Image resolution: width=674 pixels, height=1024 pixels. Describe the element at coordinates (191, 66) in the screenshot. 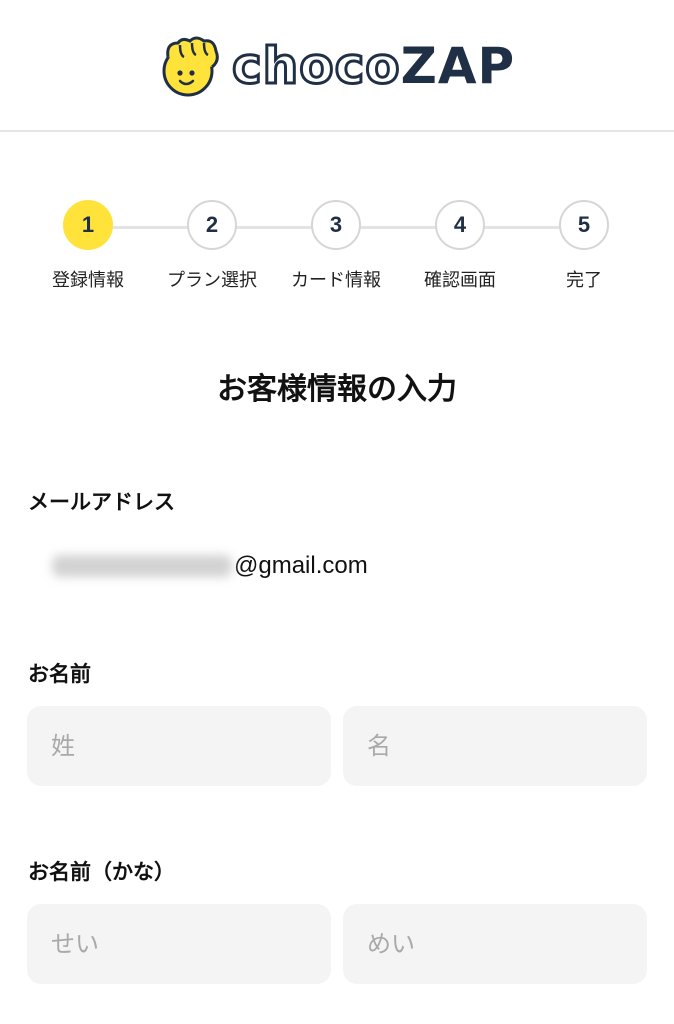

I see `fist-bump-mascot-icon` at that location.